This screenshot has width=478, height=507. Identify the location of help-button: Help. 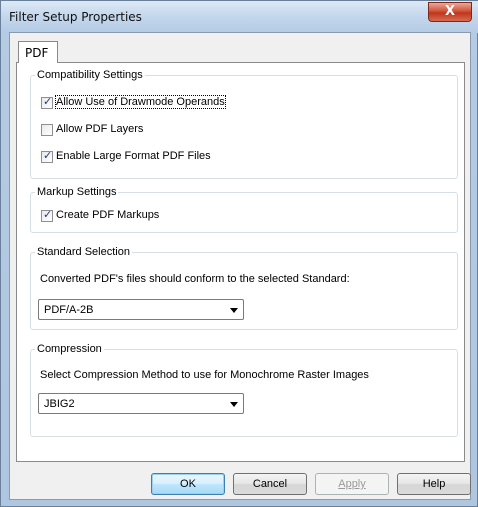
(434, 484).